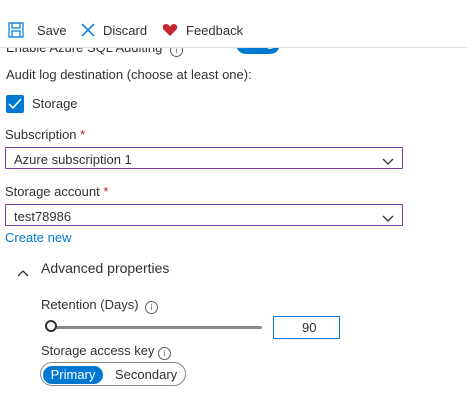  Describe the element at coordinates (306, 327) in the screenshot. I see `retention-input` at that location.